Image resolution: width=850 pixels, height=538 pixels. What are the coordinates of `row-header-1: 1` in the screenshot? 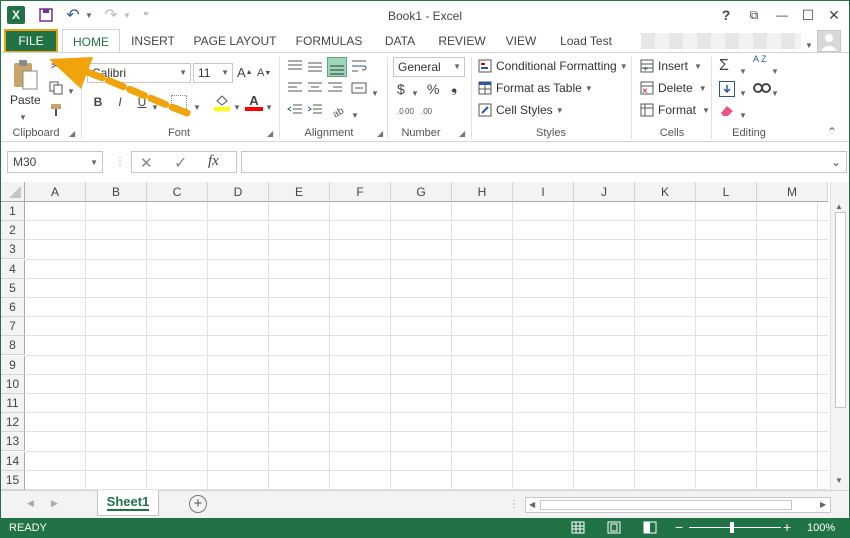 It's located at (13, 211).